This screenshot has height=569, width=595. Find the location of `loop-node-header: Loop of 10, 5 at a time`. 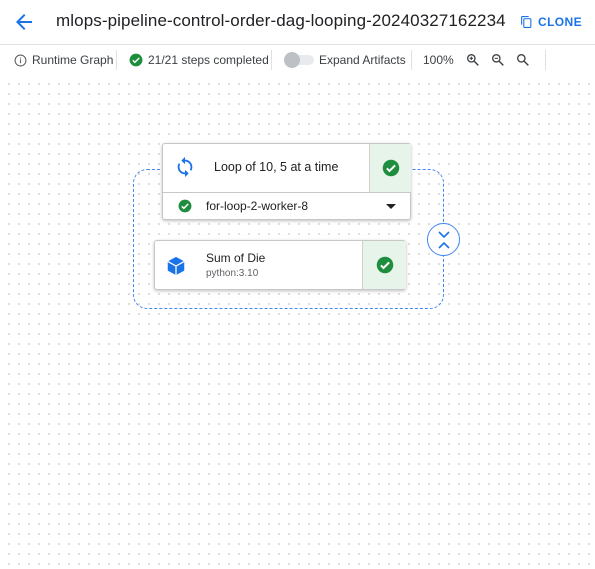

loop-node-header: Loop of 10, 5 at a time is located at coordinates (287, 168).